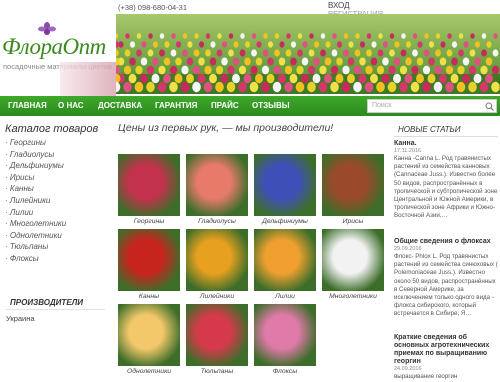  What do you see at coordinates (382, 105) in the screenshot?
I see `search-placeholder: Поиск` at bounding box center [382, 105].